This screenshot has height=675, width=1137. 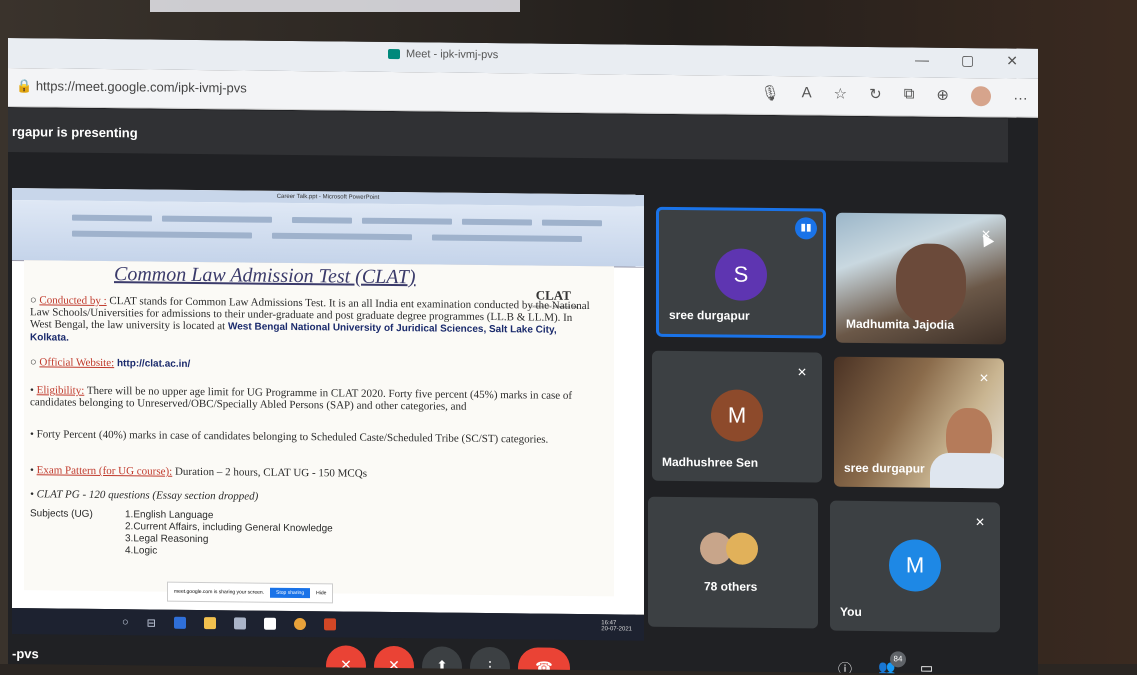 What do you see at coordinates (544, 661) in the screenshot?
I see `leave-call-button: ☎` at bounding box center [544, 661].